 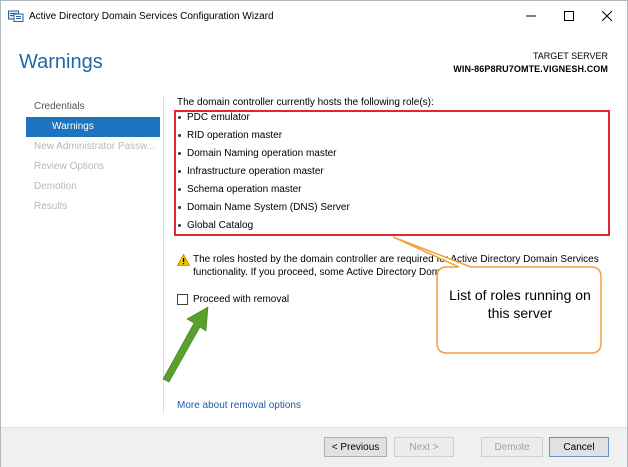 What do you see at coordinates (55, 186) in the screenshot?
I see `nav-item-demotion: Demotion` at bounding box center [55, 186].